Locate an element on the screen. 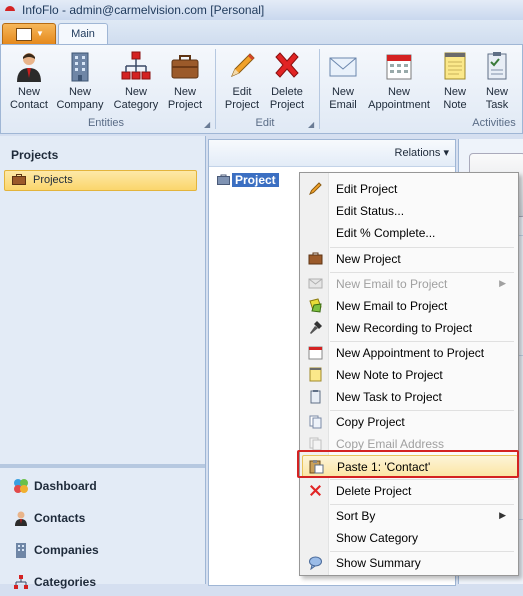  menu-item-label: Delete Project is located at coordinates (374, 491).